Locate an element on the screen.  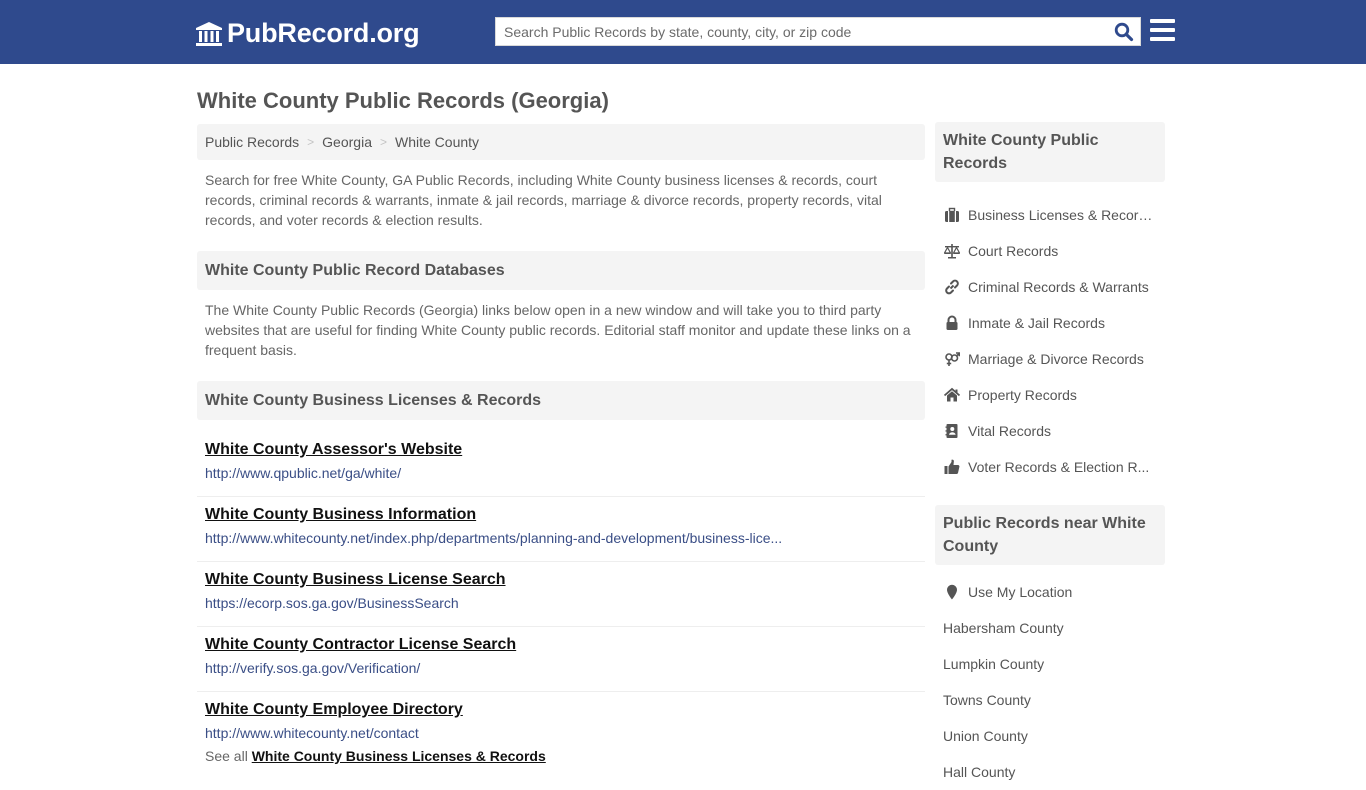
record-link-title: White County Business Information is located at coordinates (340, 515).